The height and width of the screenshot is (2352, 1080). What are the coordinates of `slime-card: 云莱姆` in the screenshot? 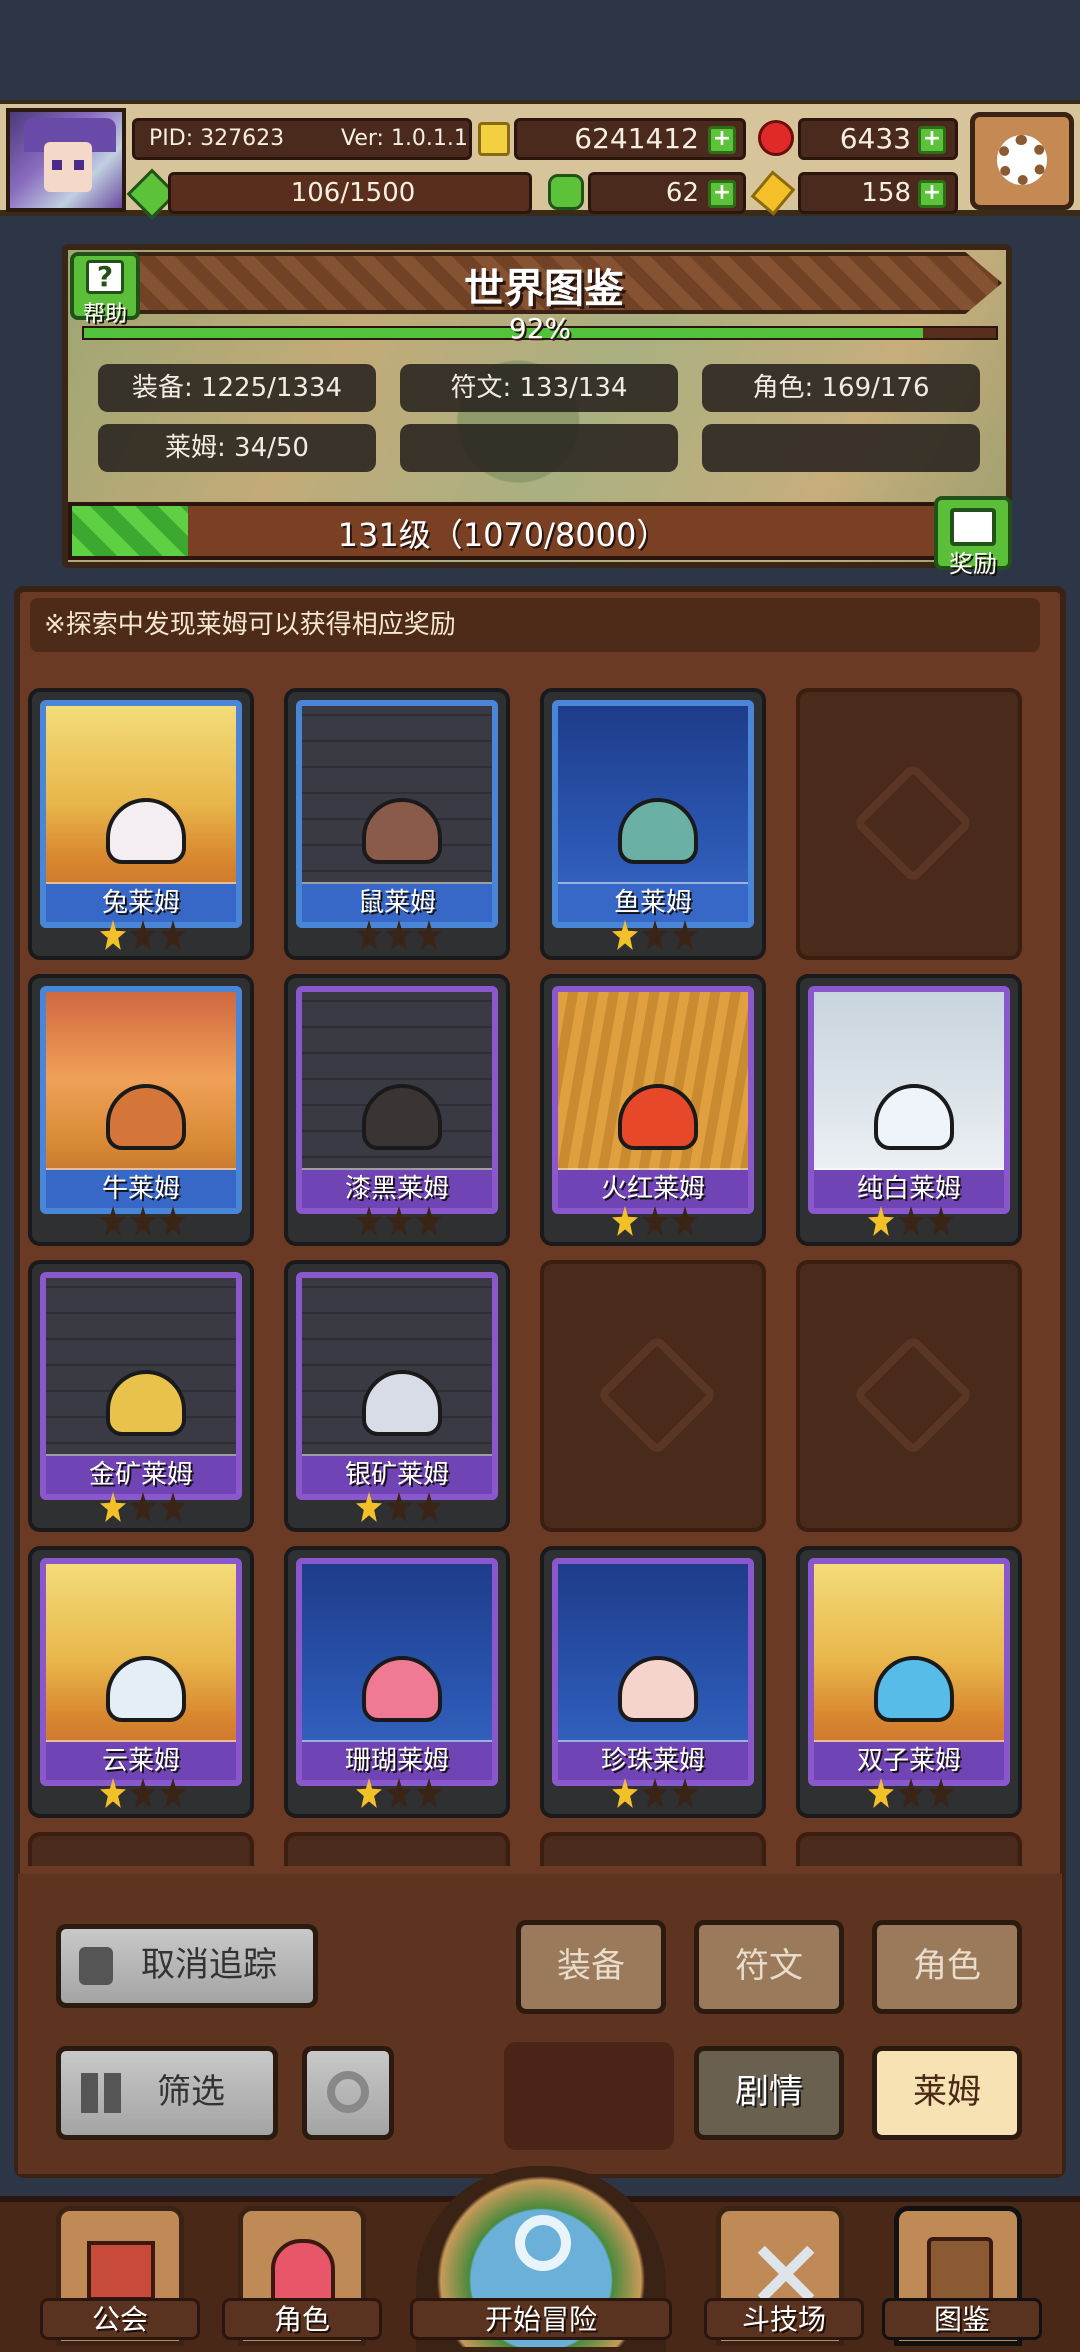 It's located at (141, 1682).